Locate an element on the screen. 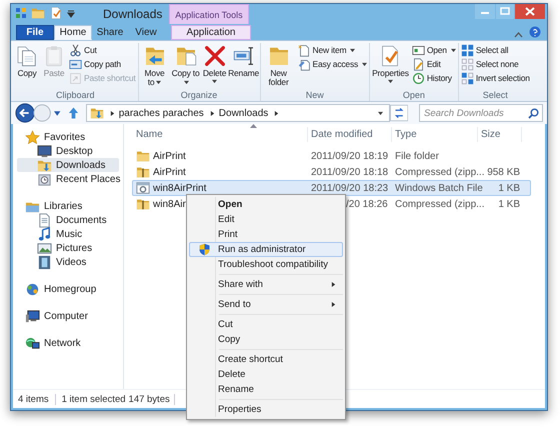  history-caret-icon is located at coordinates (57, 113).